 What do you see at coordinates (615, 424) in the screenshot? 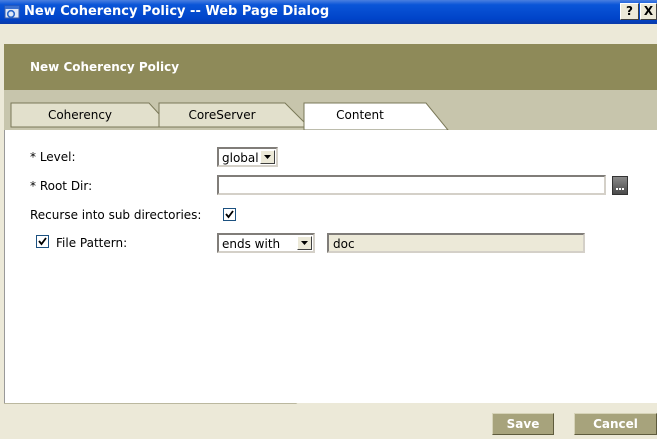
I see `cancel-button: Cancel` at bounding box center [615, 424].